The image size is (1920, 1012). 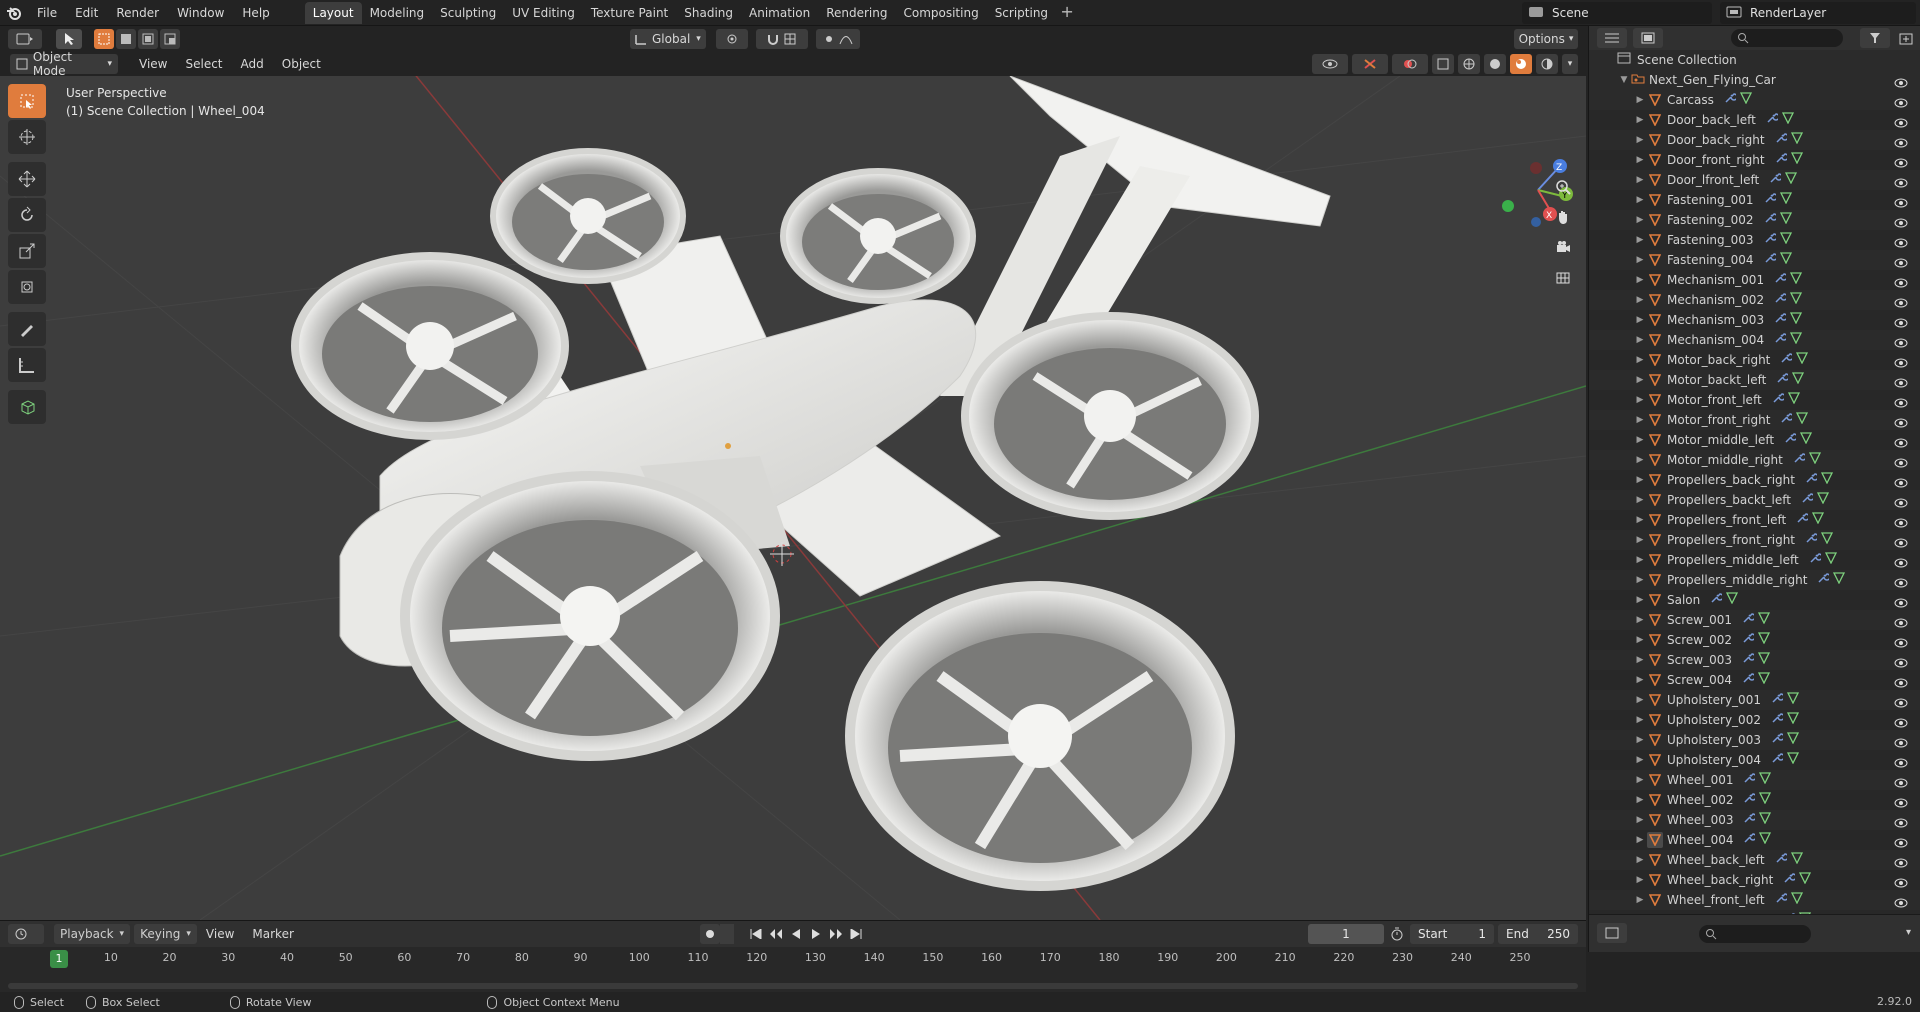 What do you see at coordinates (255, 13) in the screenshot?
I see `menu-help: Help` at bounding box center [255, 13].